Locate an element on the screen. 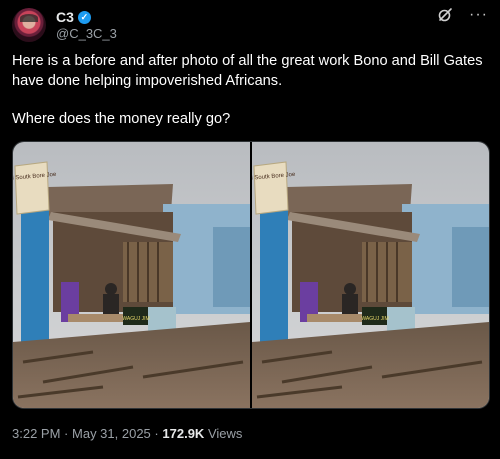 This screenshot has width=500, height=459. tweet-actions-top: ··· is located at coordinates (462, 15).